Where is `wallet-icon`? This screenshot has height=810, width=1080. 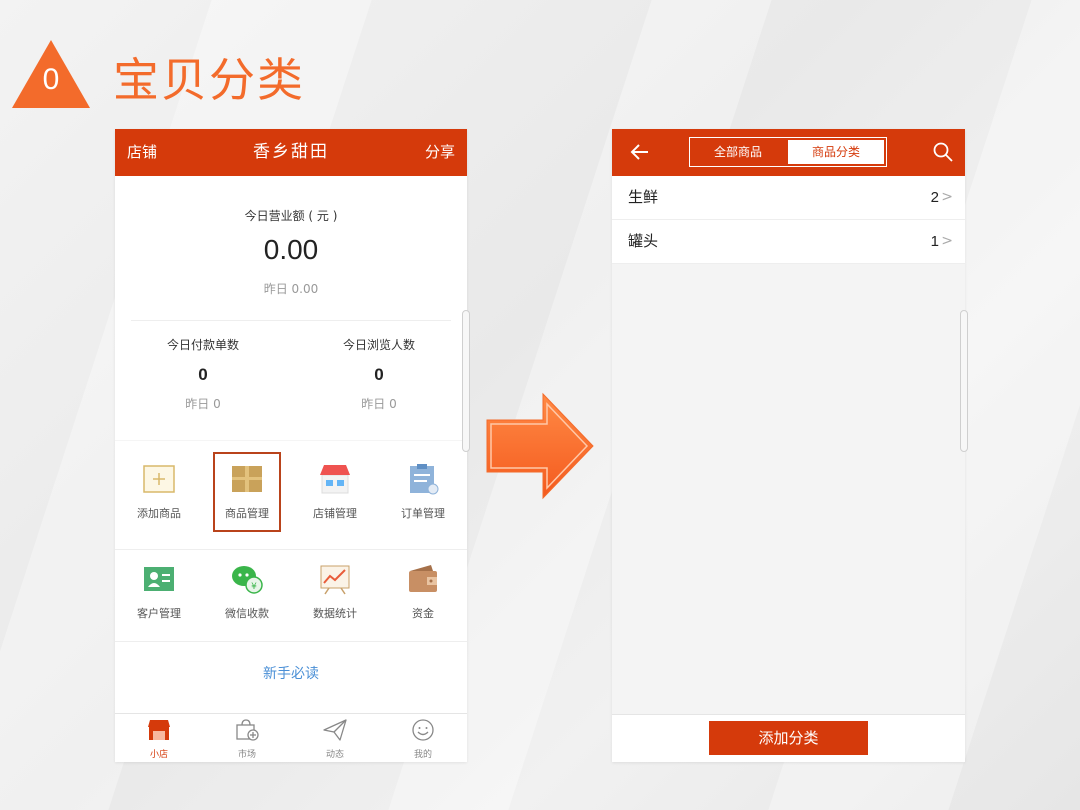
wallet-icon is located at coordinates (423, 578).